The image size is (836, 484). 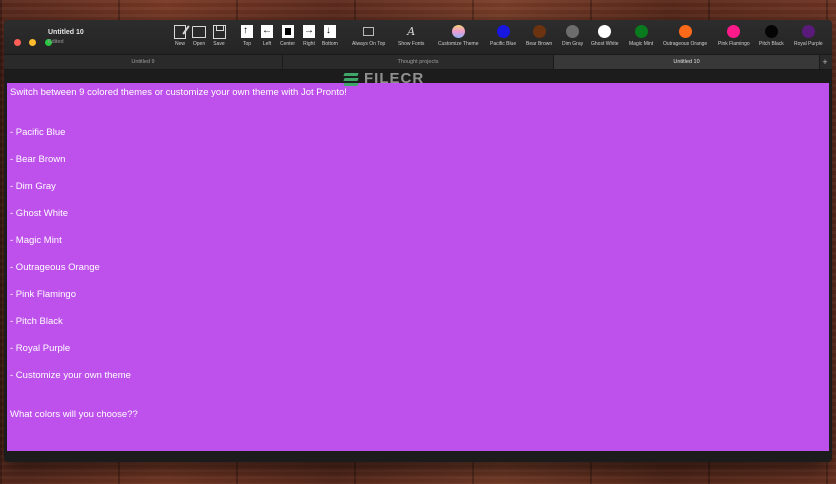 I want to click on theme-royal-purple-button: Royal Purple, so click(x=808, y=35).